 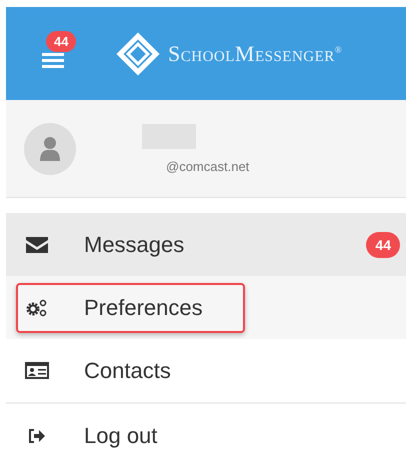 I want to click on logo-icon, so click(x=138, y=54).